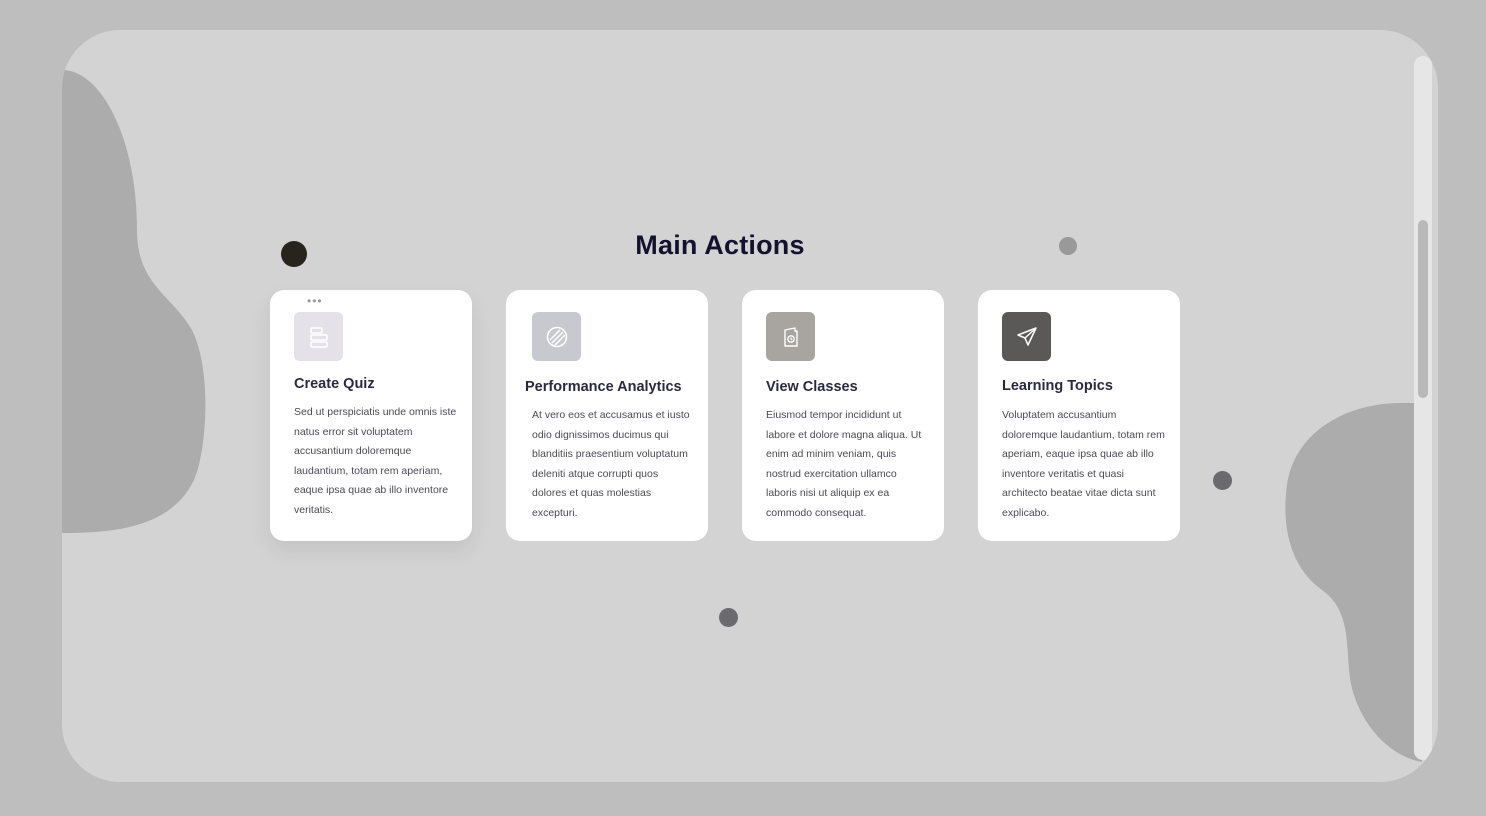  I want to click on left-decorative-blob, so click(134, 301).